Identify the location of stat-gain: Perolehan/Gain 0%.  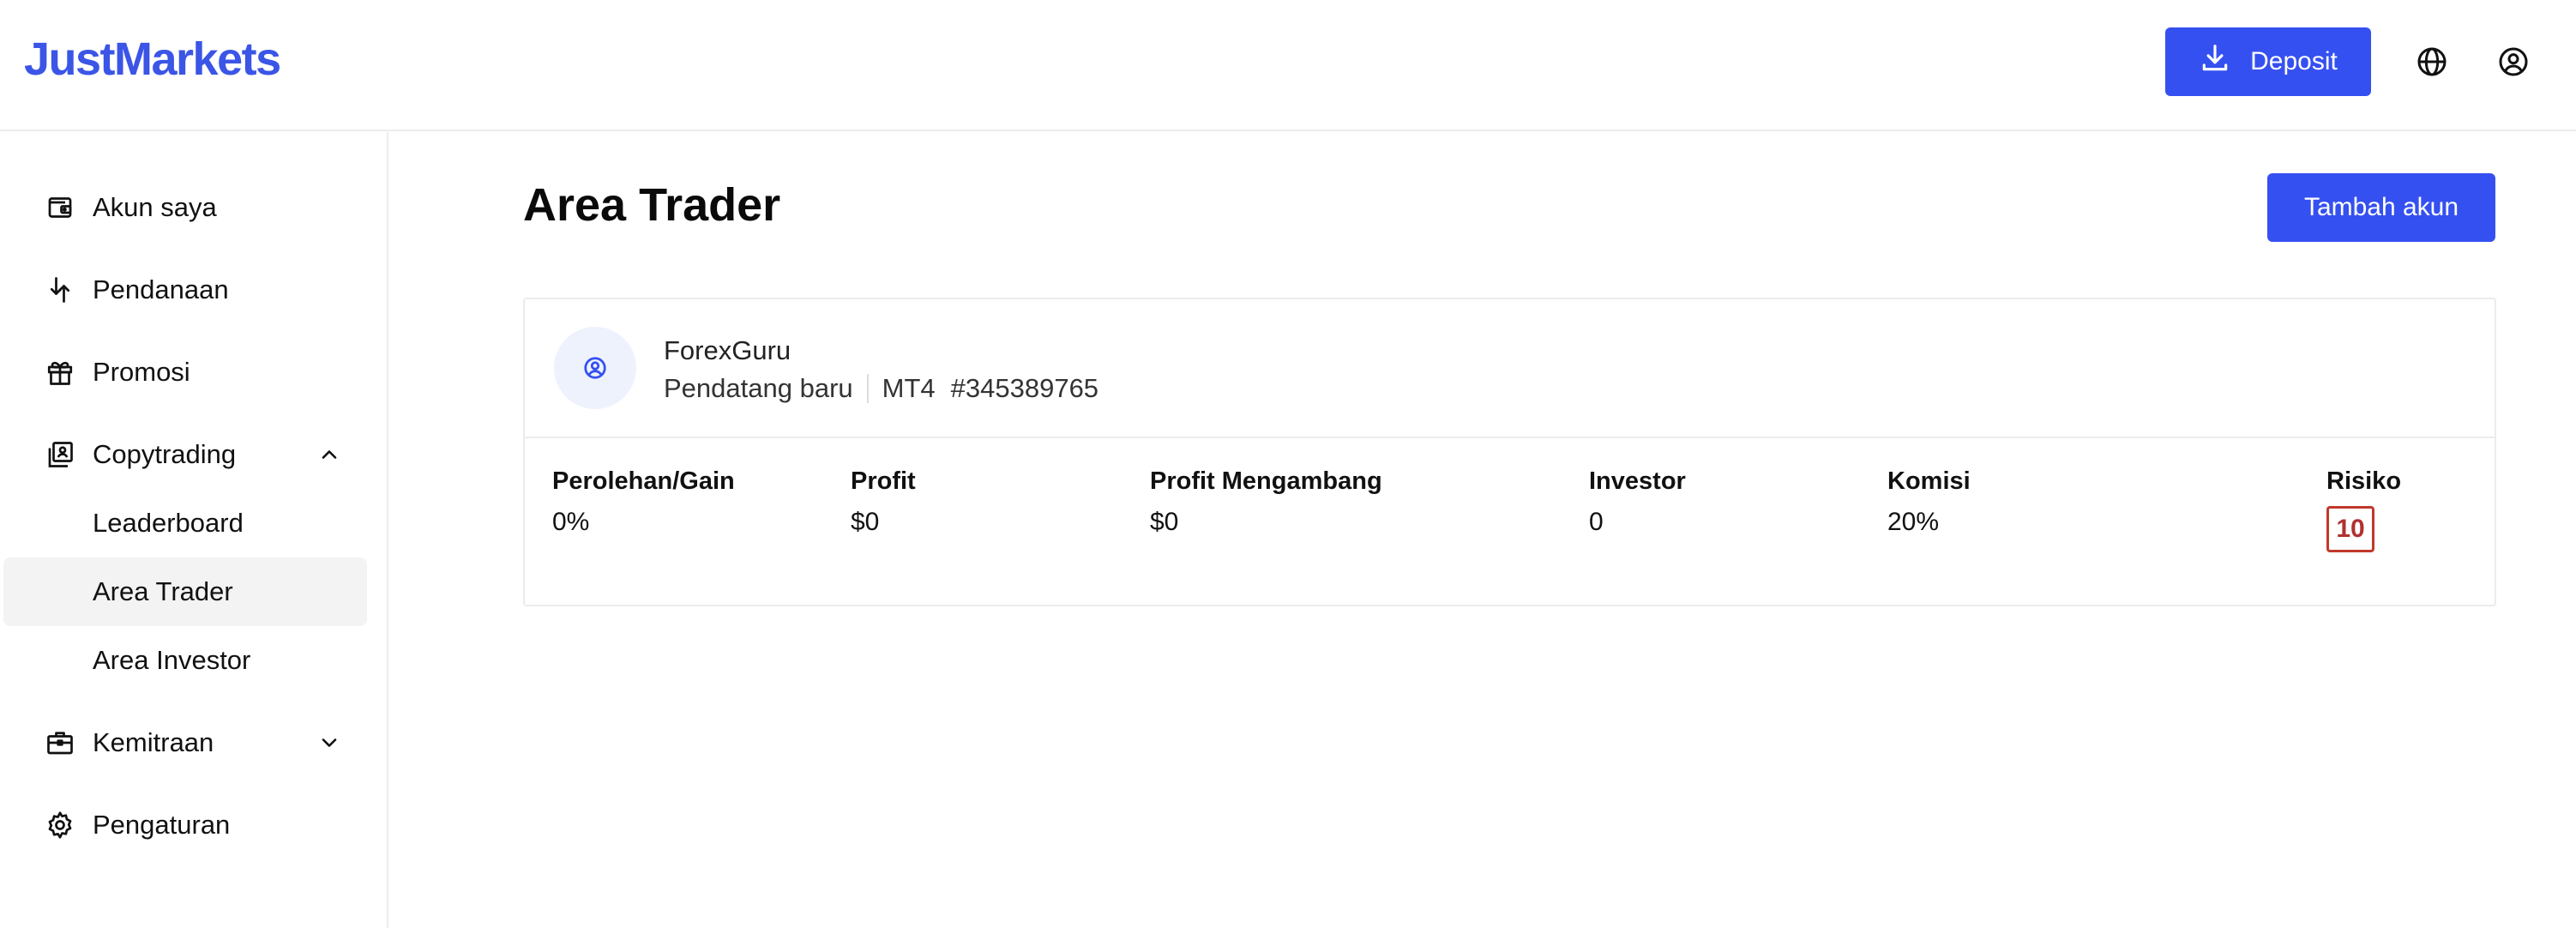
(643, 502).